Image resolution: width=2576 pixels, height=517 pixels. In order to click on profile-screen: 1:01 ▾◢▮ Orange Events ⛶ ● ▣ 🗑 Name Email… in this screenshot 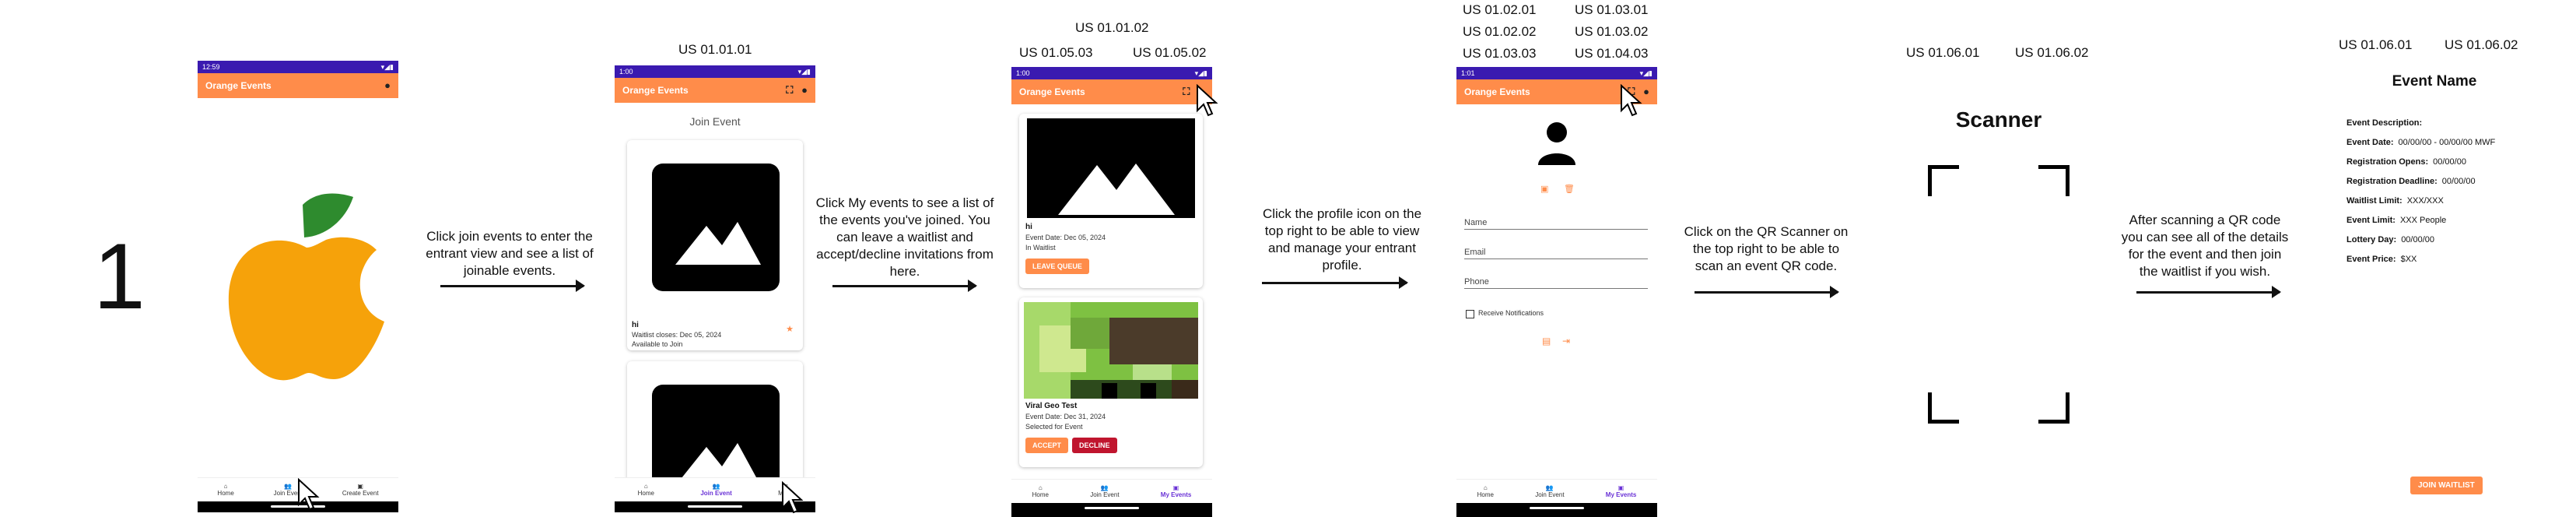, I will do `click(1556, 292)`.